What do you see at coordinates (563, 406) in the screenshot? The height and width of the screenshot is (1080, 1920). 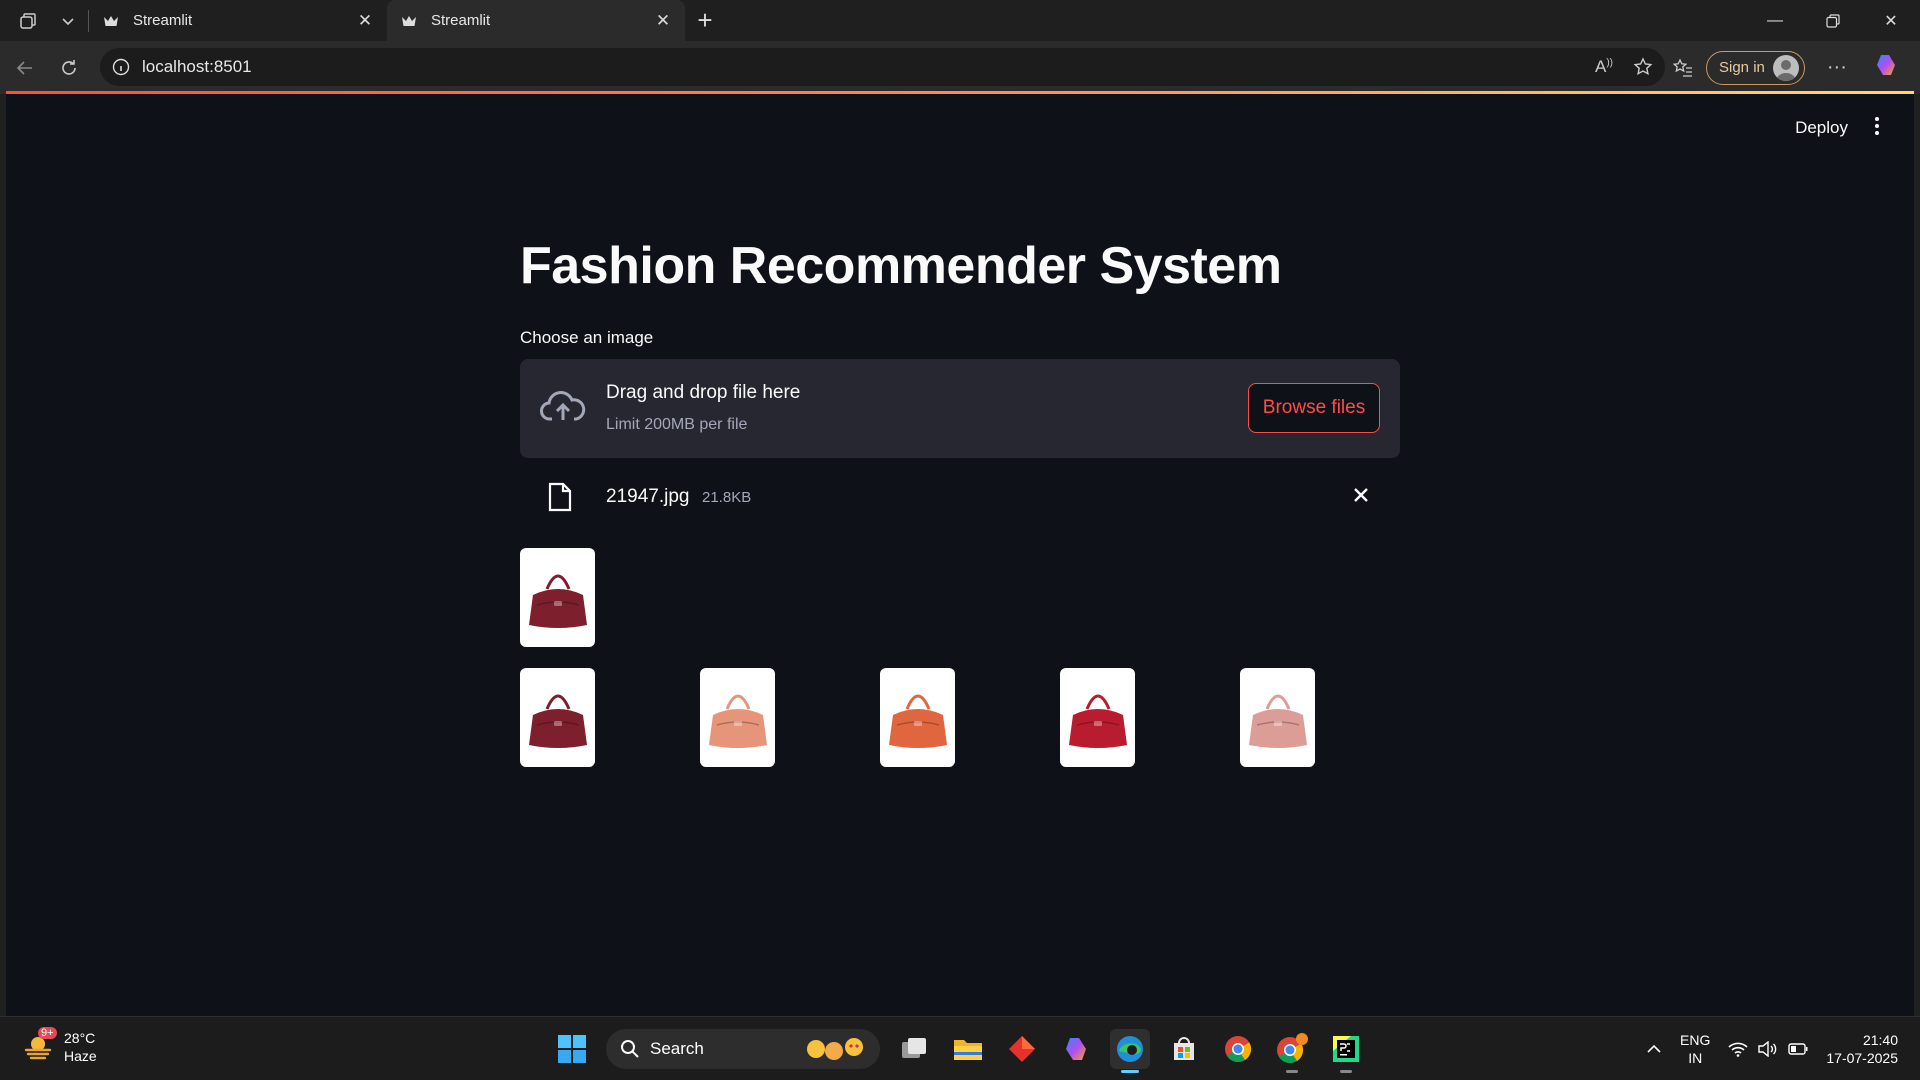 I see `cloud-upload-icon` at bounding box center [563, 406].